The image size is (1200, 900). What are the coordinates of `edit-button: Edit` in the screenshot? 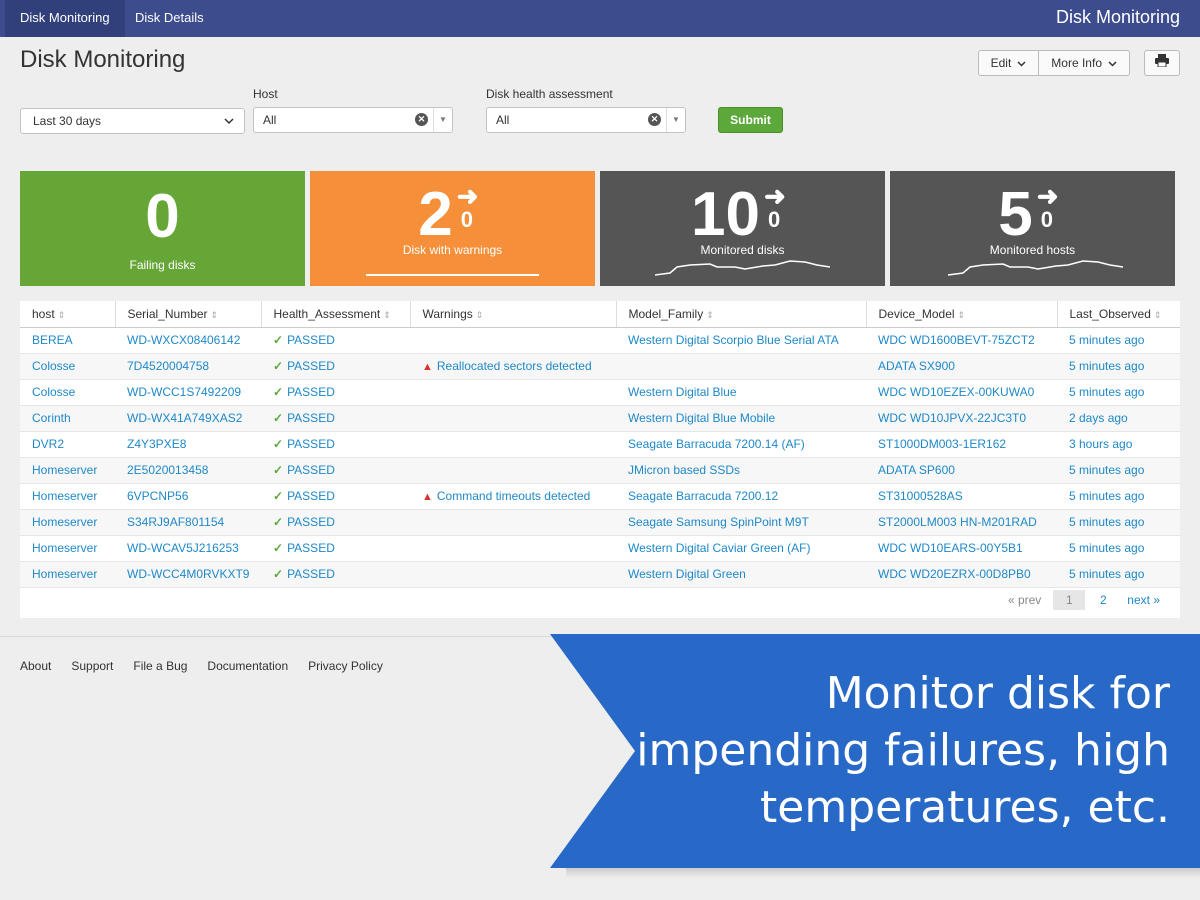 It's located at (1009, 63).